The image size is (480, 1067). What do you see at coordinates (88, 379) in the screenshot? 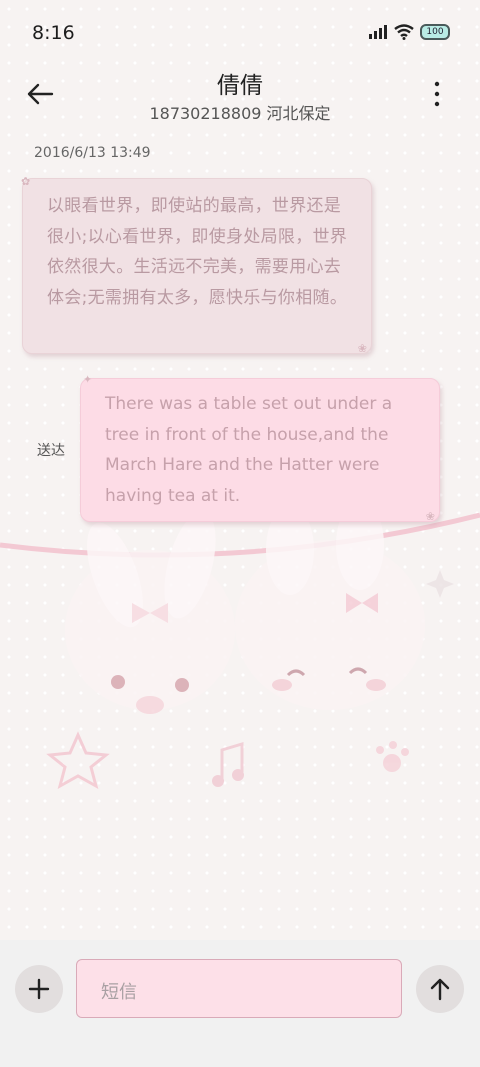
I see `bubble-corner-decoration: ✦` at bounding box center [88, 379].